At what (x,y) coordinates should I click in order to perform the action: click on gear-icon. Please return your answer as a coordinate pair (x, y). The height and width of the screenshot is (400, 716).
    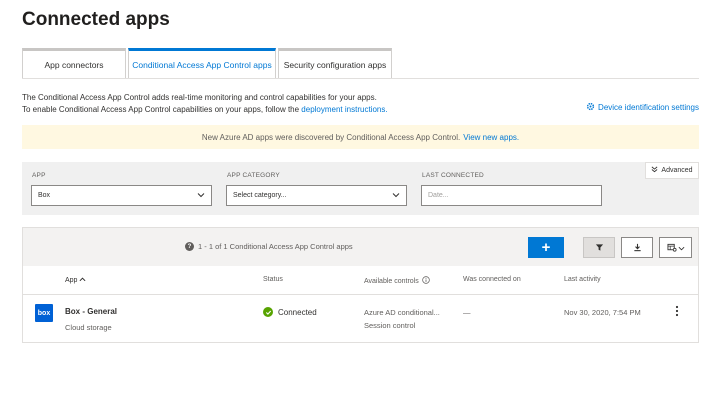
    Looking at the image, I should click on (590, 107).